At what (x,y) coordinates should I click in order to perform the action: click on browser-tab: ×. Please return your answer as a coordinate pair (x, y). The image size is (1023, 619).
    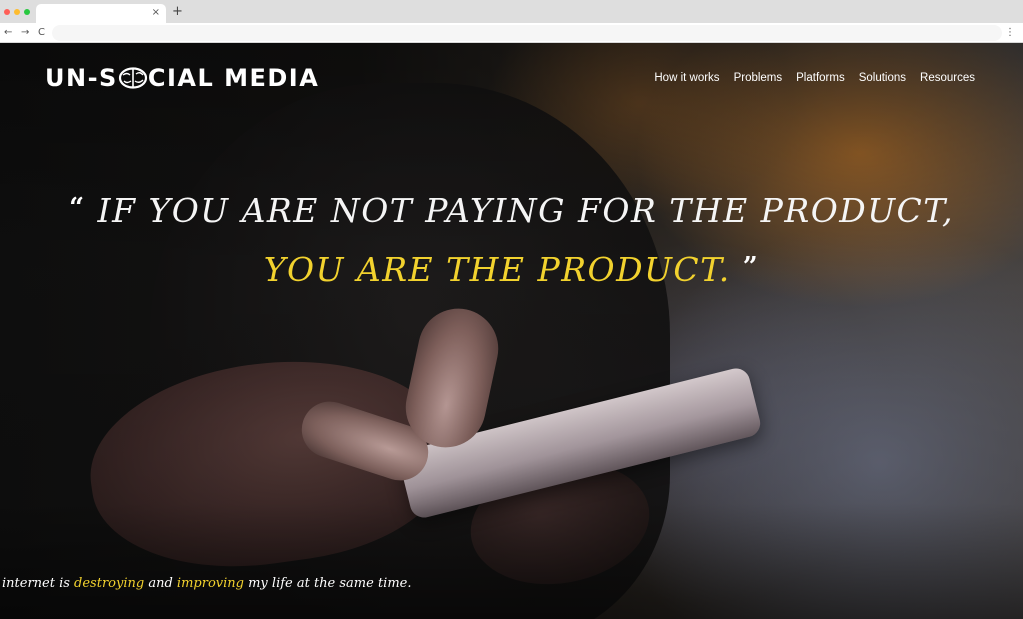
    Looking at the image, I should click on (101, 13).